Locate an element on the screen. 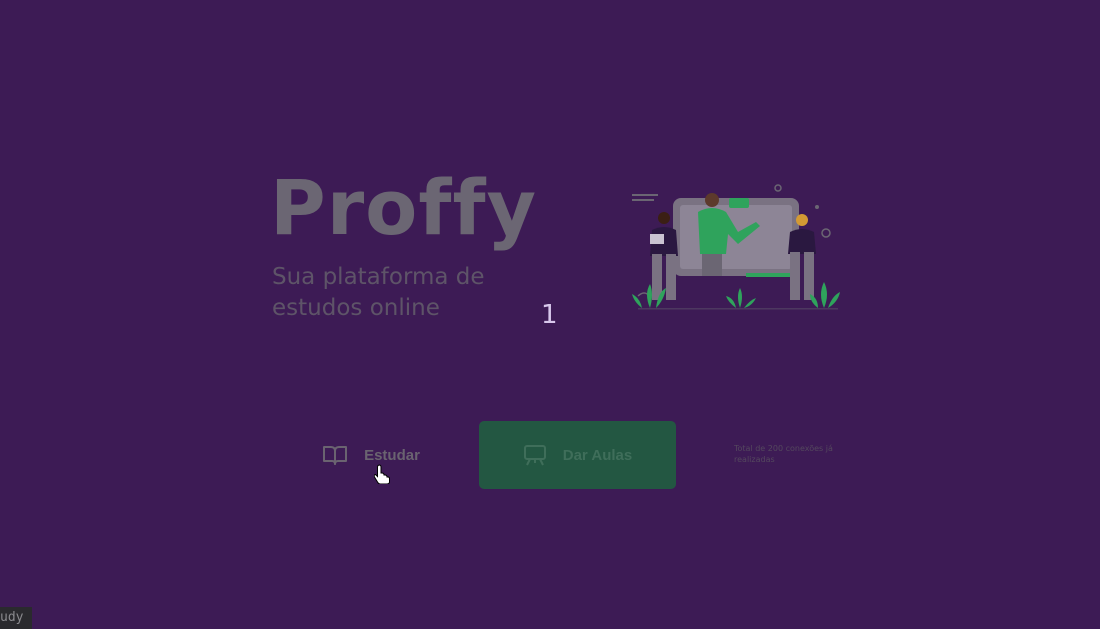 Image resolution: width=1100 pixels, height=629 pixels. hand-pointer-cursor-icon is located at coordinates (381, 476).